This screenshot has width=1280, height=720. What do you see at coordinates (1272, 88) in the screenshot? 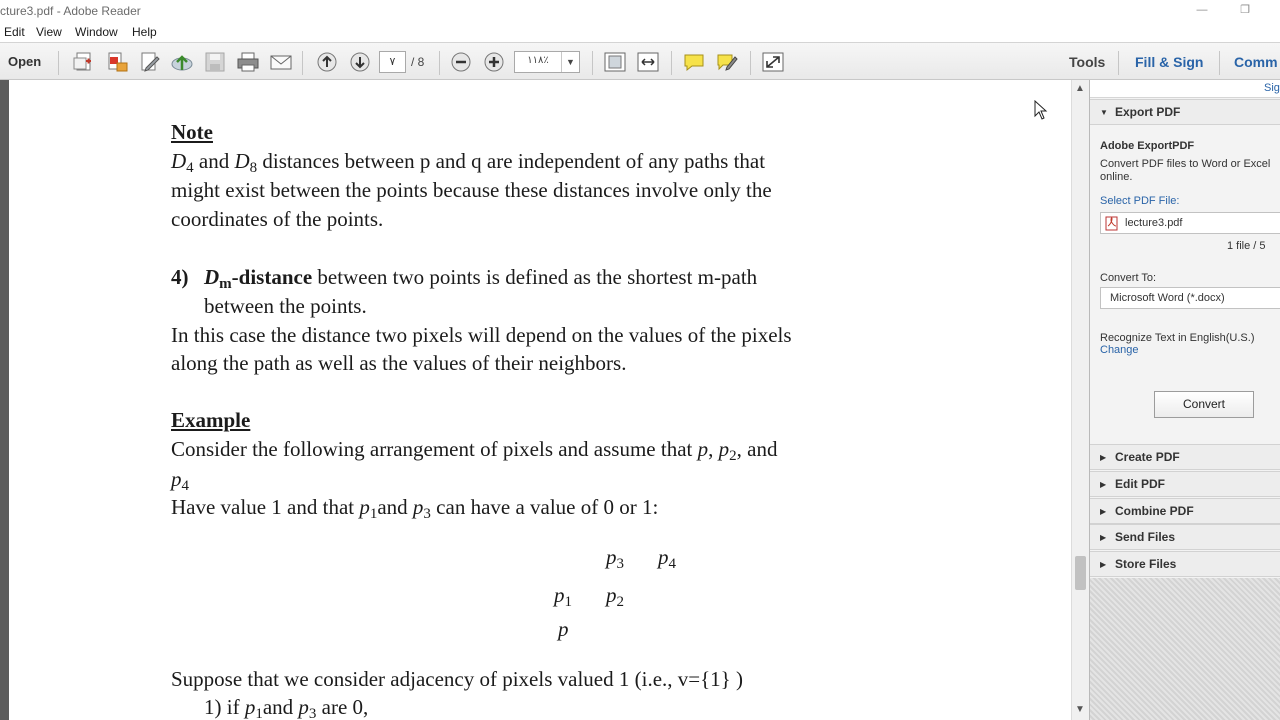
I see `sign-link: Sig` at bounding box center [1272, 88].